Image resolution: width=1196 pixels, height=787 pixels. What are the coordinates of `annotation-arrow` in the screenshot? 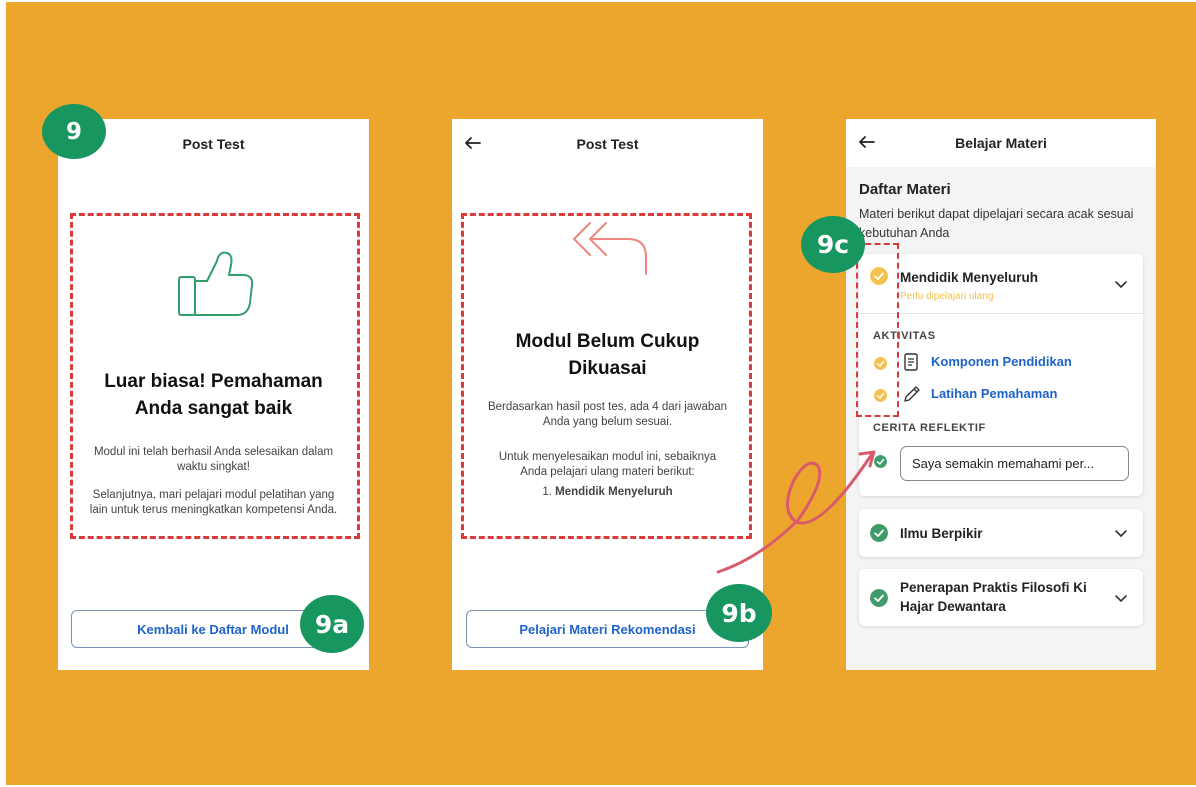 It's located at (796, 512).